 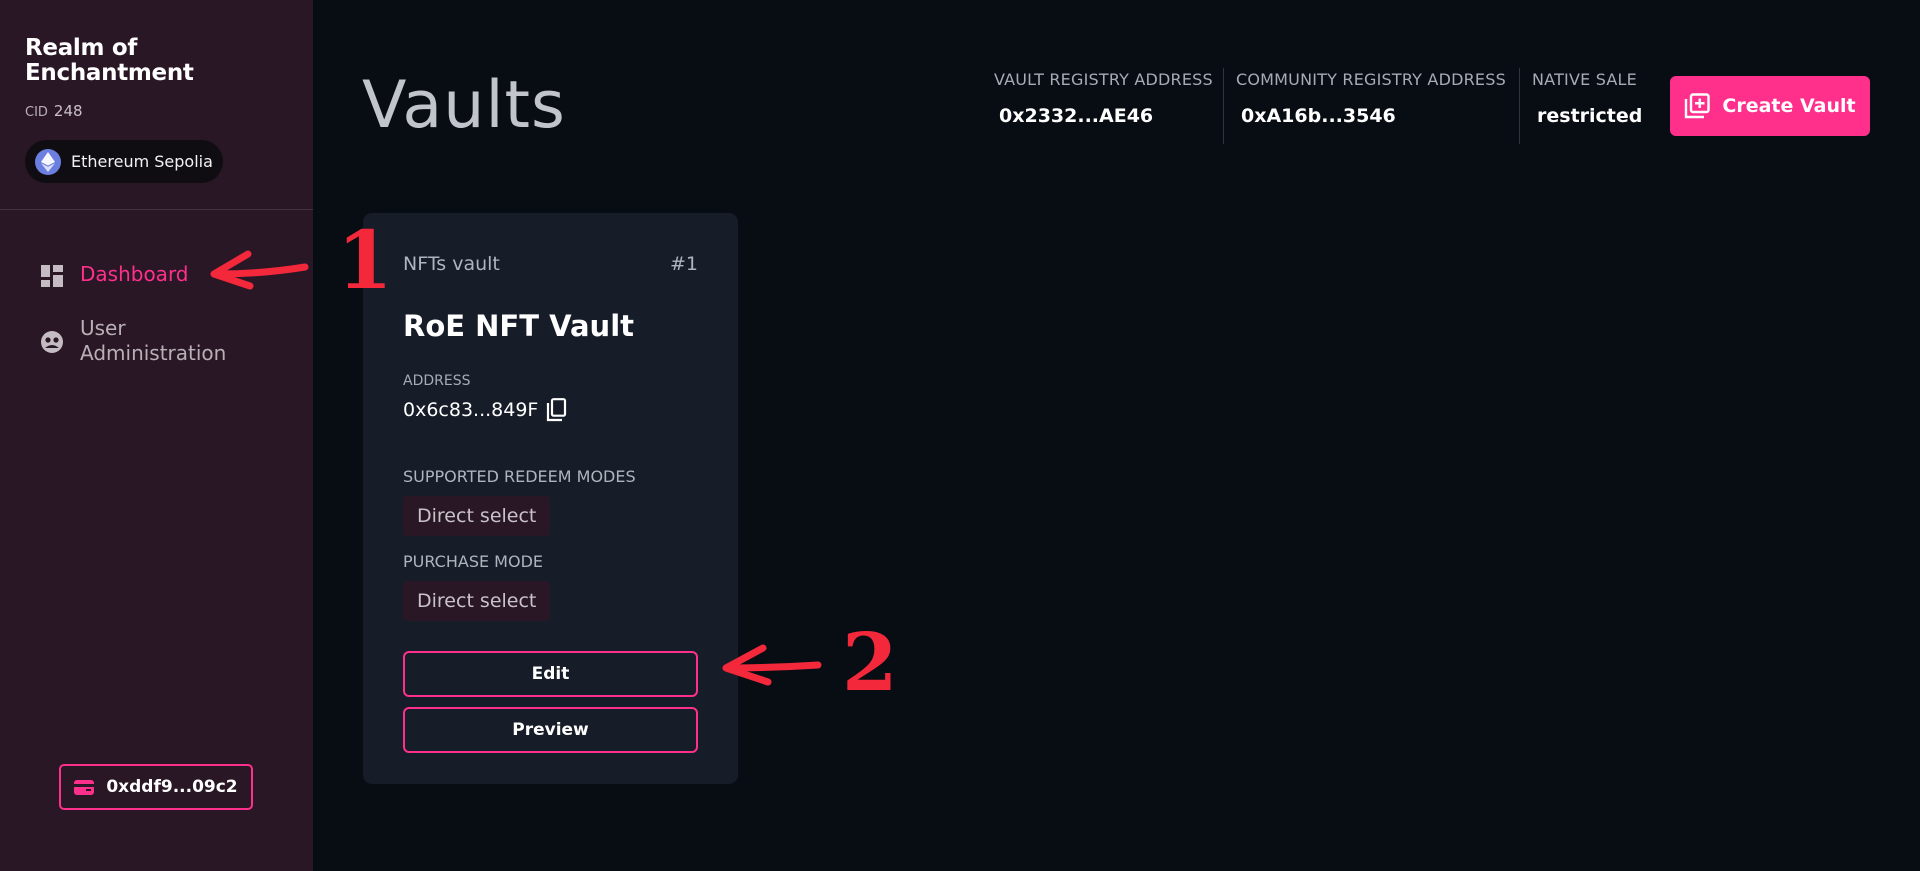 I want to click on vault-registry-info: VAULT REGISTRY ADDRESS 0x2332...AE46, so click(x=1108, y=107).